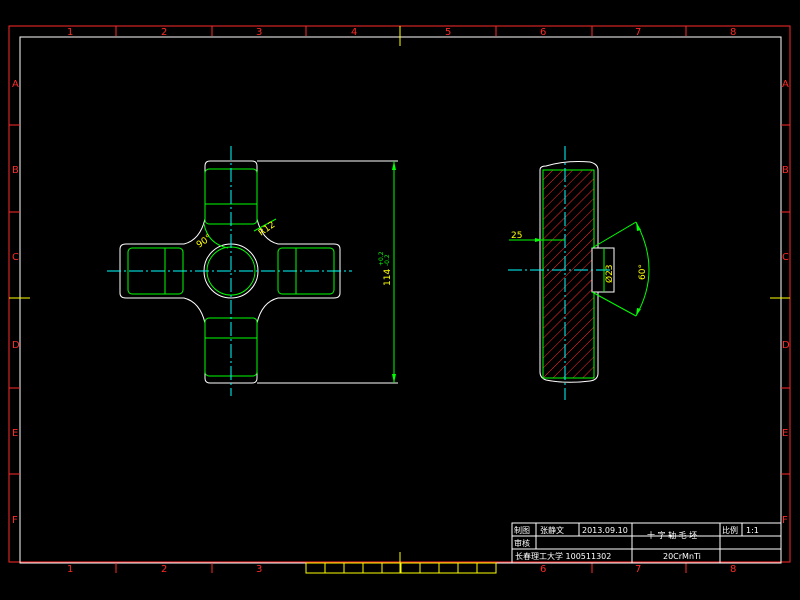 The height and width of the screenshot is (600, 800). I want to click on scale-label: 比例, so click(730, 530).